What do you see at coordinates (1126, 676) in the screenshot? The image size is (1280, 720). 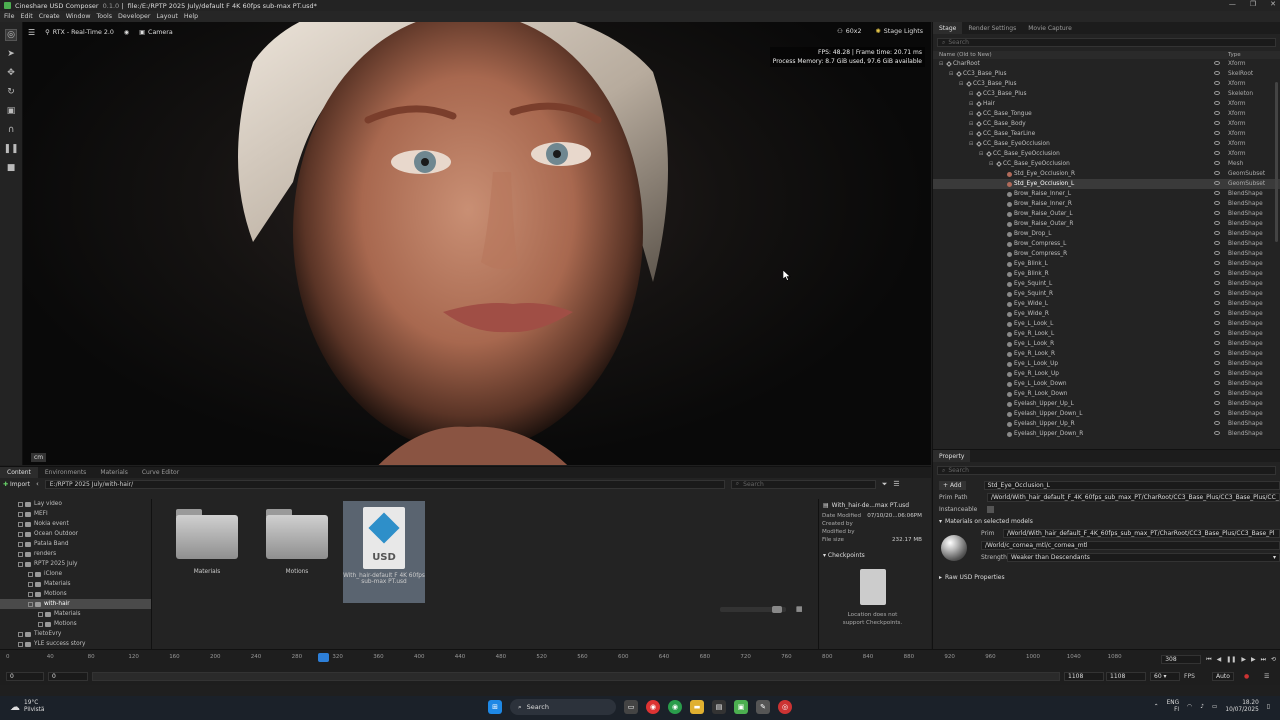 I see `end-frame-b: 1108` at bounding box center [1126, 676].